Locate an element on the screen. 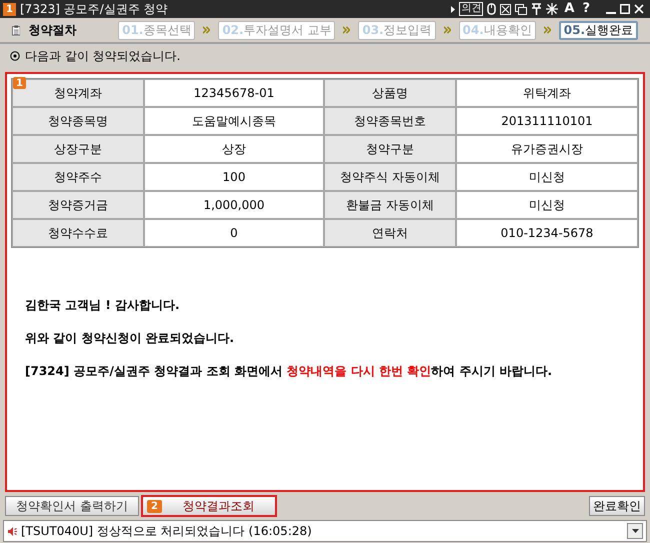 This screenshot has width=650, height=543. value-cell: 100 is located at coordinates (234, 177).